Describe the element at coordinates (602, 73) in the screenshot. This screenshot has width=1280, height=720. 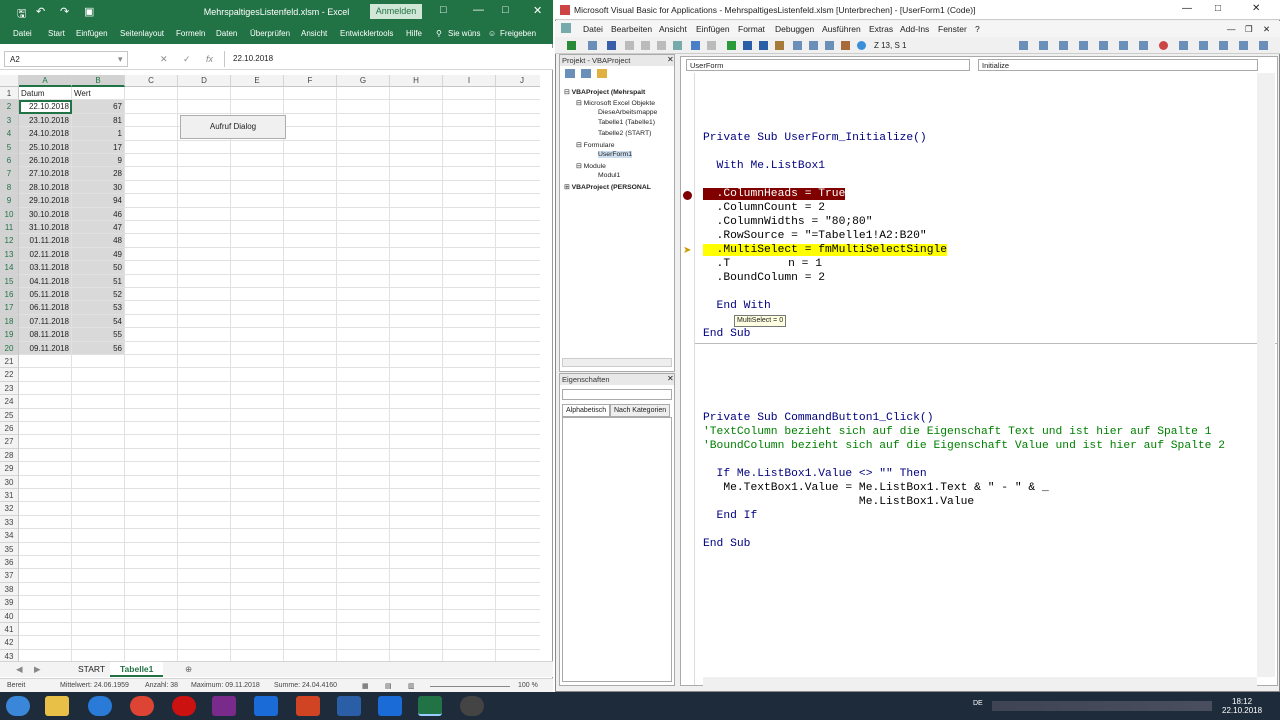
I see `toggle-folders-icon` at that location.